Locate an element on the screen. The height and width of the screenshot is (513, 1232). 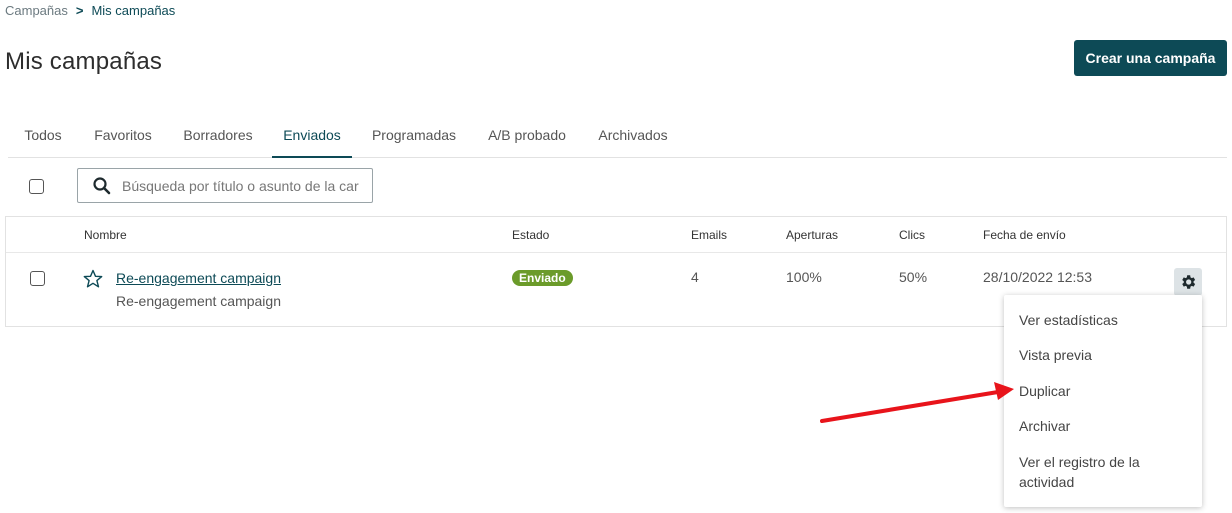
menu-item-archivar: Archivar is located at coordinates (1104, 426).